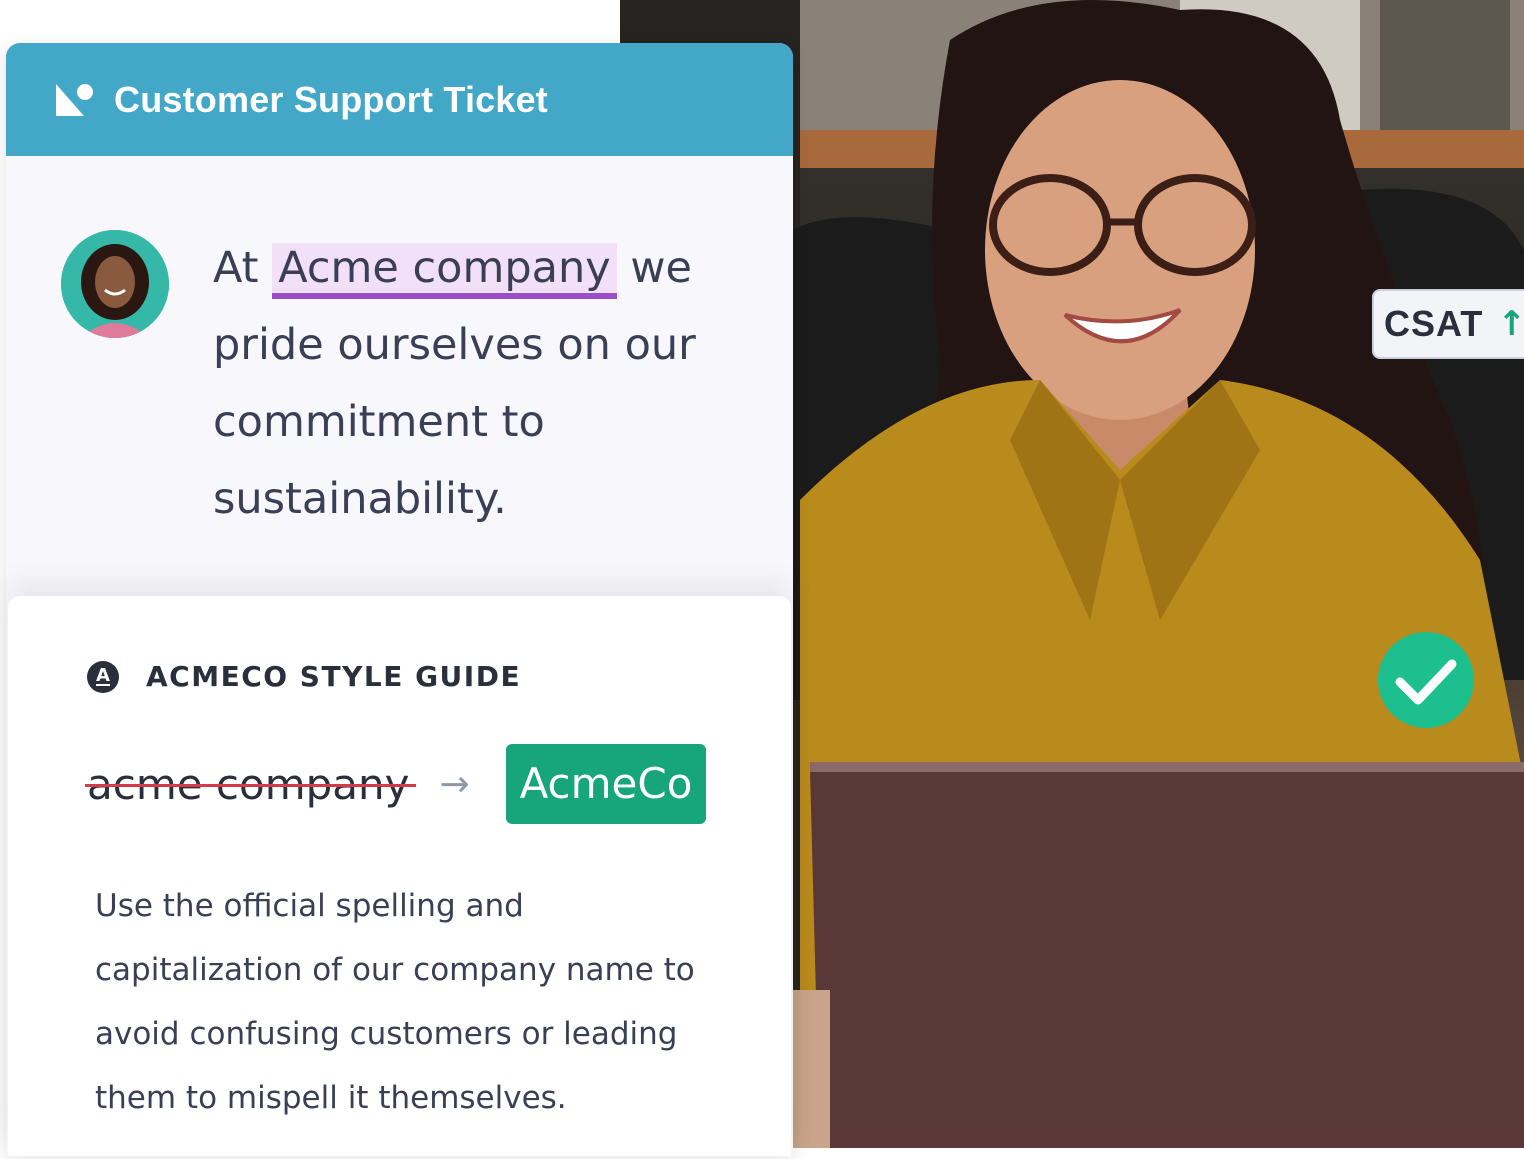  I want to click on style-guide-icon: A, so click(103, 676).